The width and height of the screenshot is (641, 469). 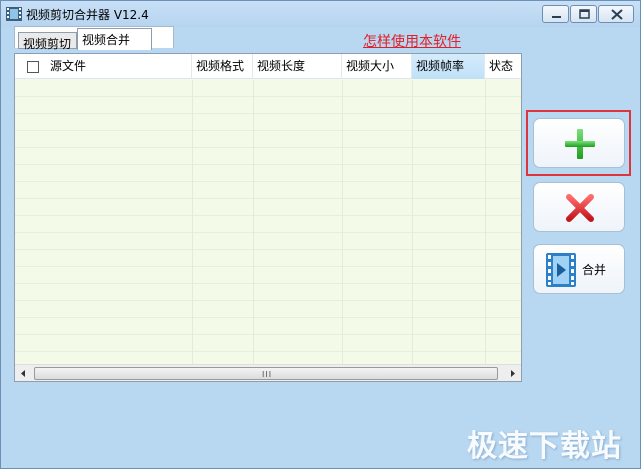 I want to click on tab-video-cut: 视频剪切, so click(x=47, y=41).